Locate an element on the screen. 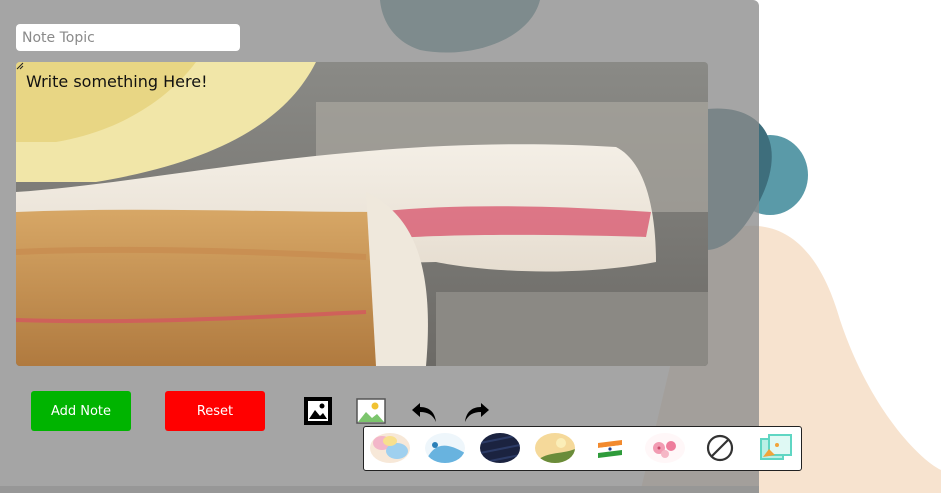 The image size is (941, 493). add-note-button: Add Note is located at coordinates (81, 411).